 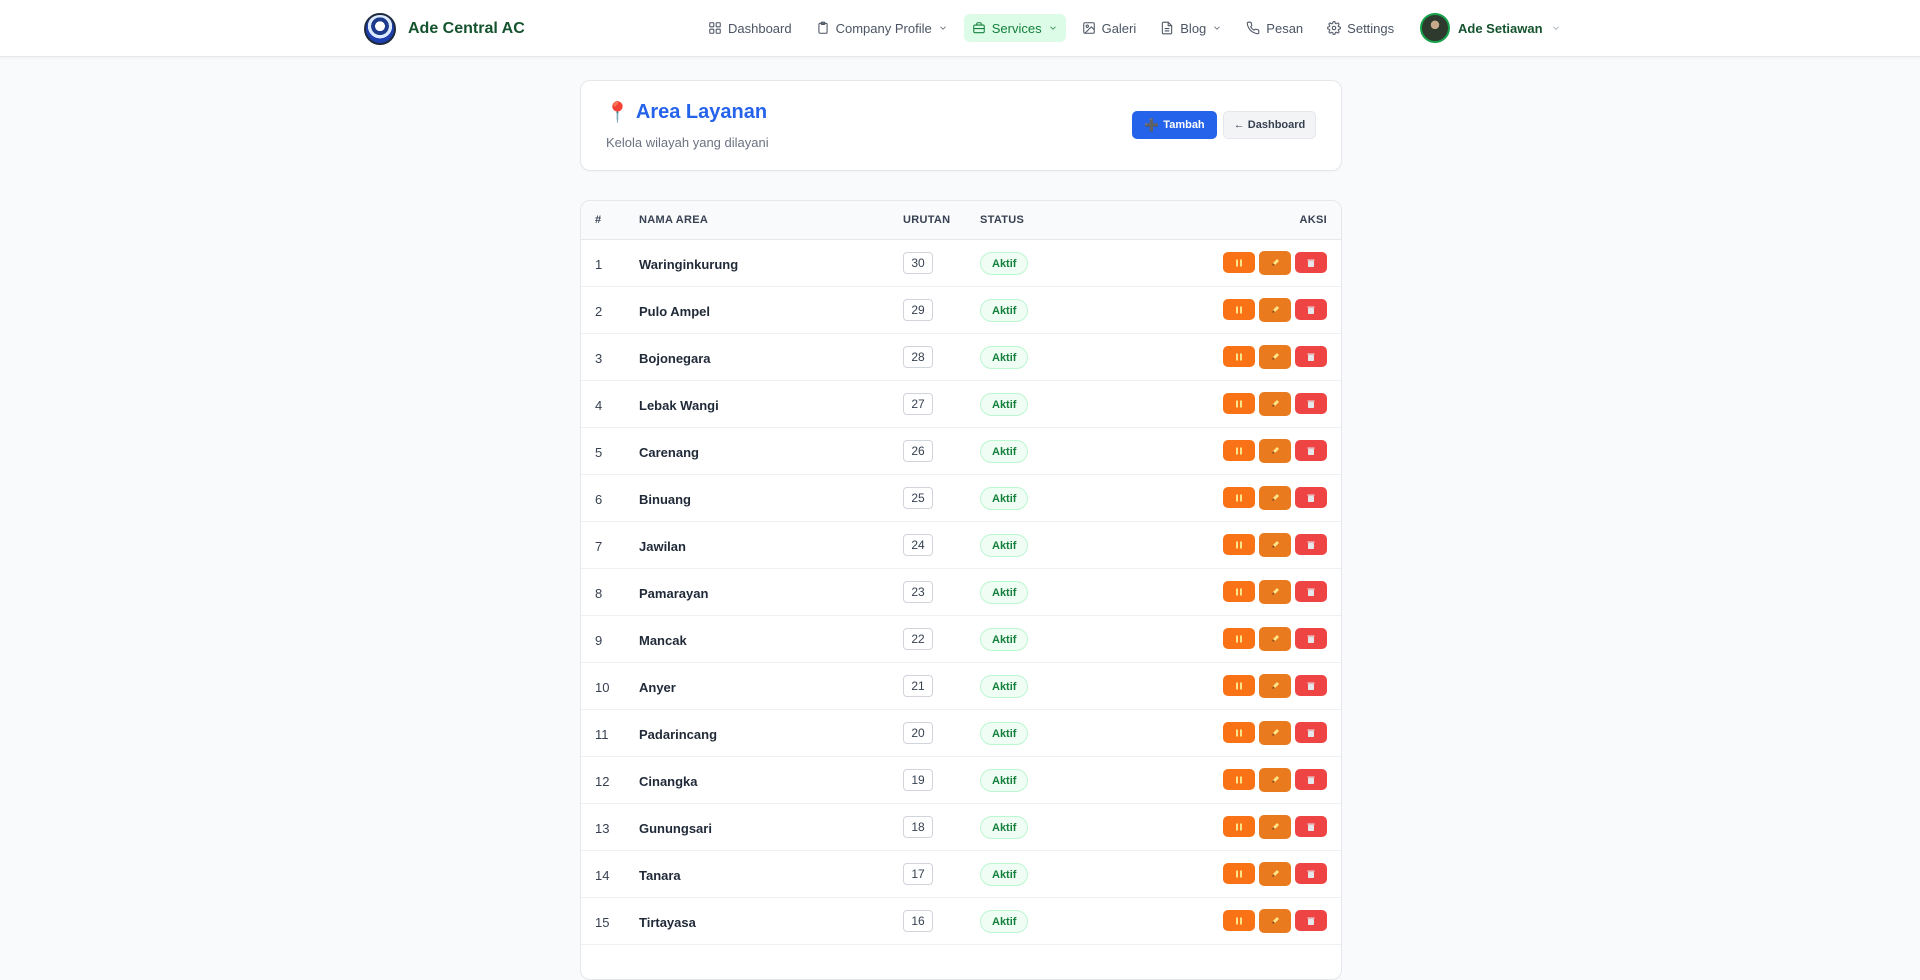 I want to click on table-row: 13 Gunungsari 18 Aktif, so click(x=961, y=827).